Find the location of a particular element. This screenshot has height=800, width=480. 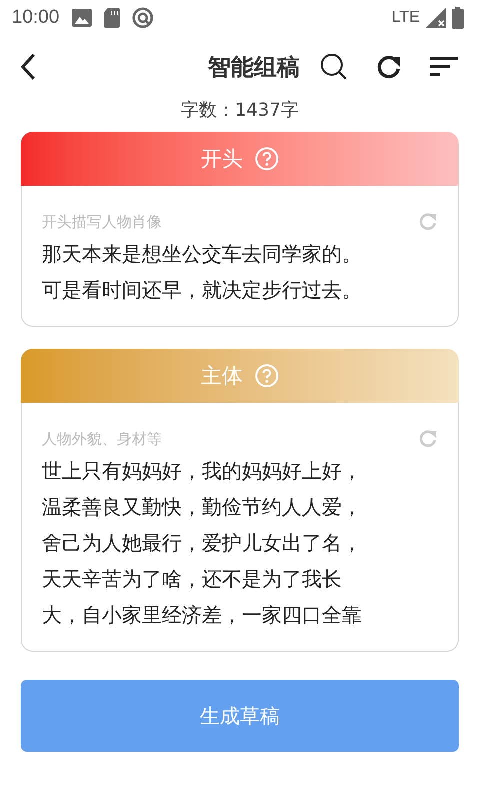

section-text-line: 那天本来是想坐公交车去同学家的。 is located at coordinates (202, 254).